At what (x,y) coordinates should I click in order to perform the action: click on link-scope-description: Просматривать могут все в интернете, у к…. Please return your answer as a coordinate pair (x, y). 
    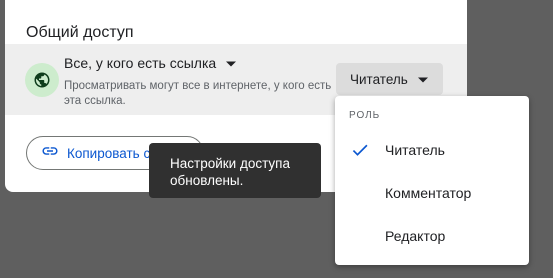
    Looking at the image, I should click on (198, 93).